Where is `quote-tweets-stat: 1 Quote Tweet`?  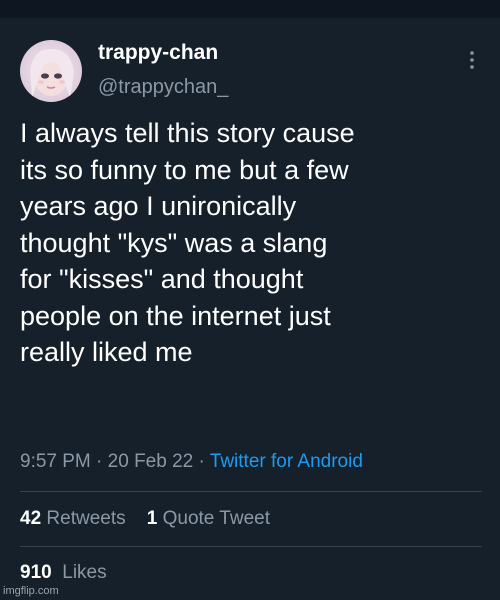
quote-tweets-stat: 1 Quote Tweet is located at coordinates (208, 518).